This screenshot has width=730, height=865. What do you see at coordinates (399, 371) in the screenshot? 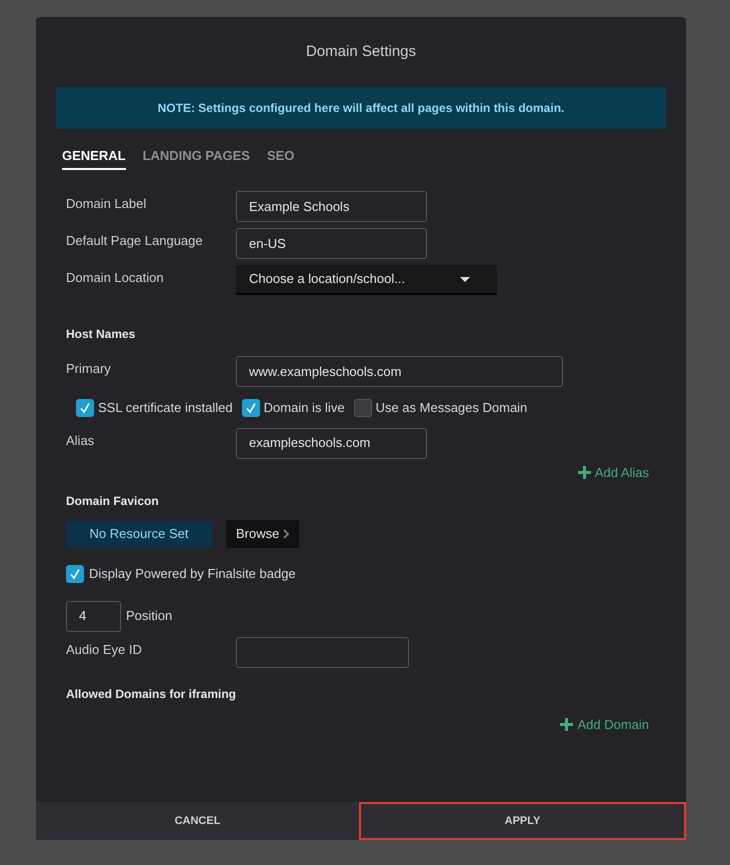
I see `input-field: www.exampleschools.com` at bounding box center [399, 371].